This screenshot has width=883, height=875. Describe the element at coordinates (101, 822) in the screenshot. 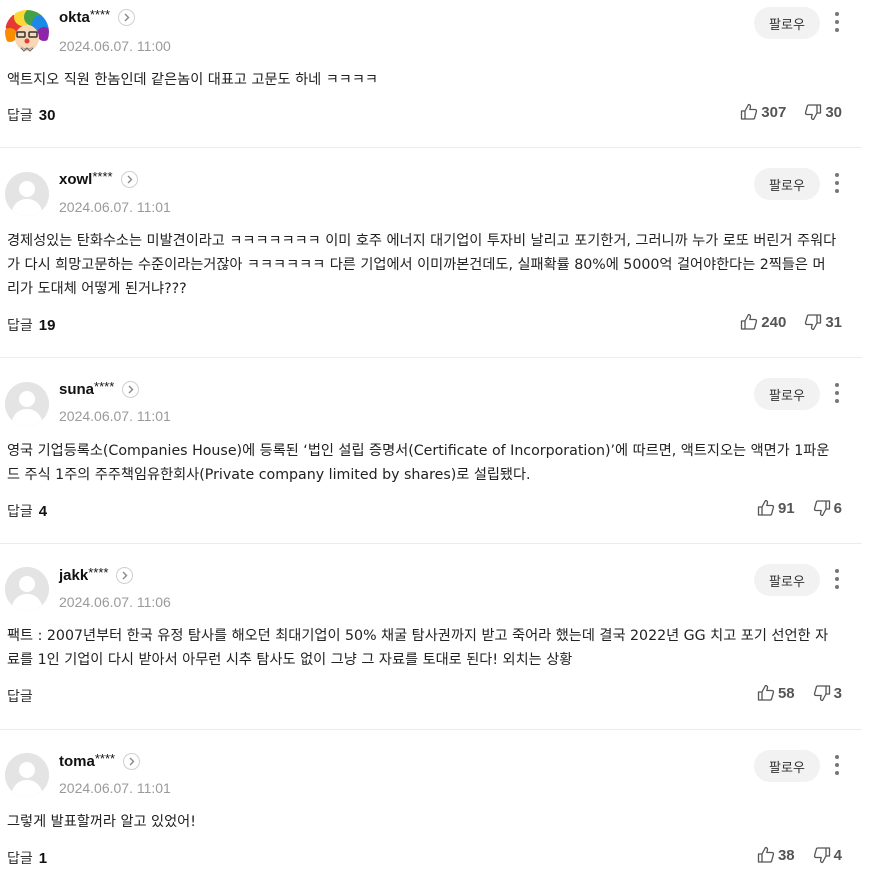

I see `comment-text: 그렇게 발표할꺼라 알고 있었어!` at that location.